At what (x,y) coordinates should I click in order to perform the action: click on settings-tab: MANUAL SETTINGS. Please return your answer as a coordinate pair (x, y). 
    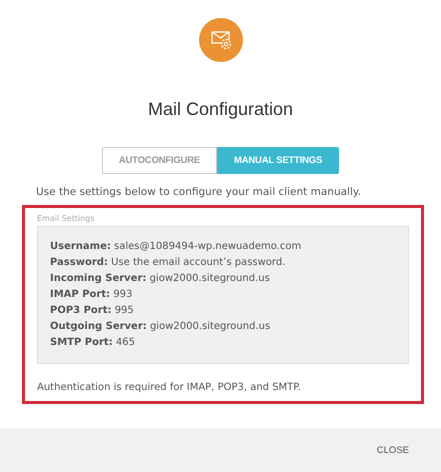
    Looking at the image, I should click on (278, 160).